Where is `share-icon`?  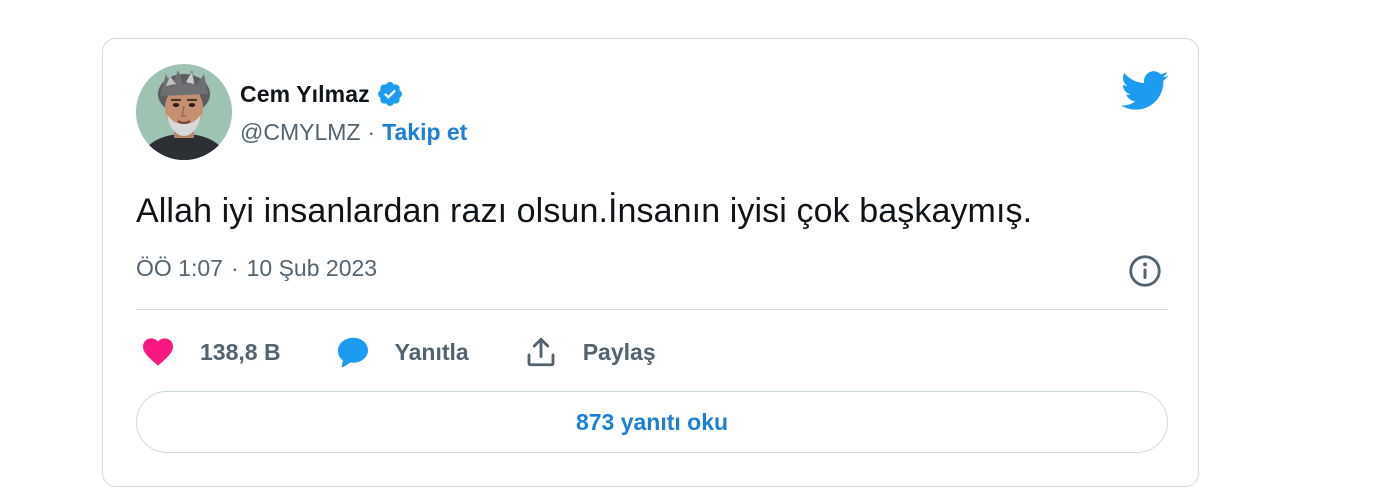 share-icon is located at coordinates (541, 352).